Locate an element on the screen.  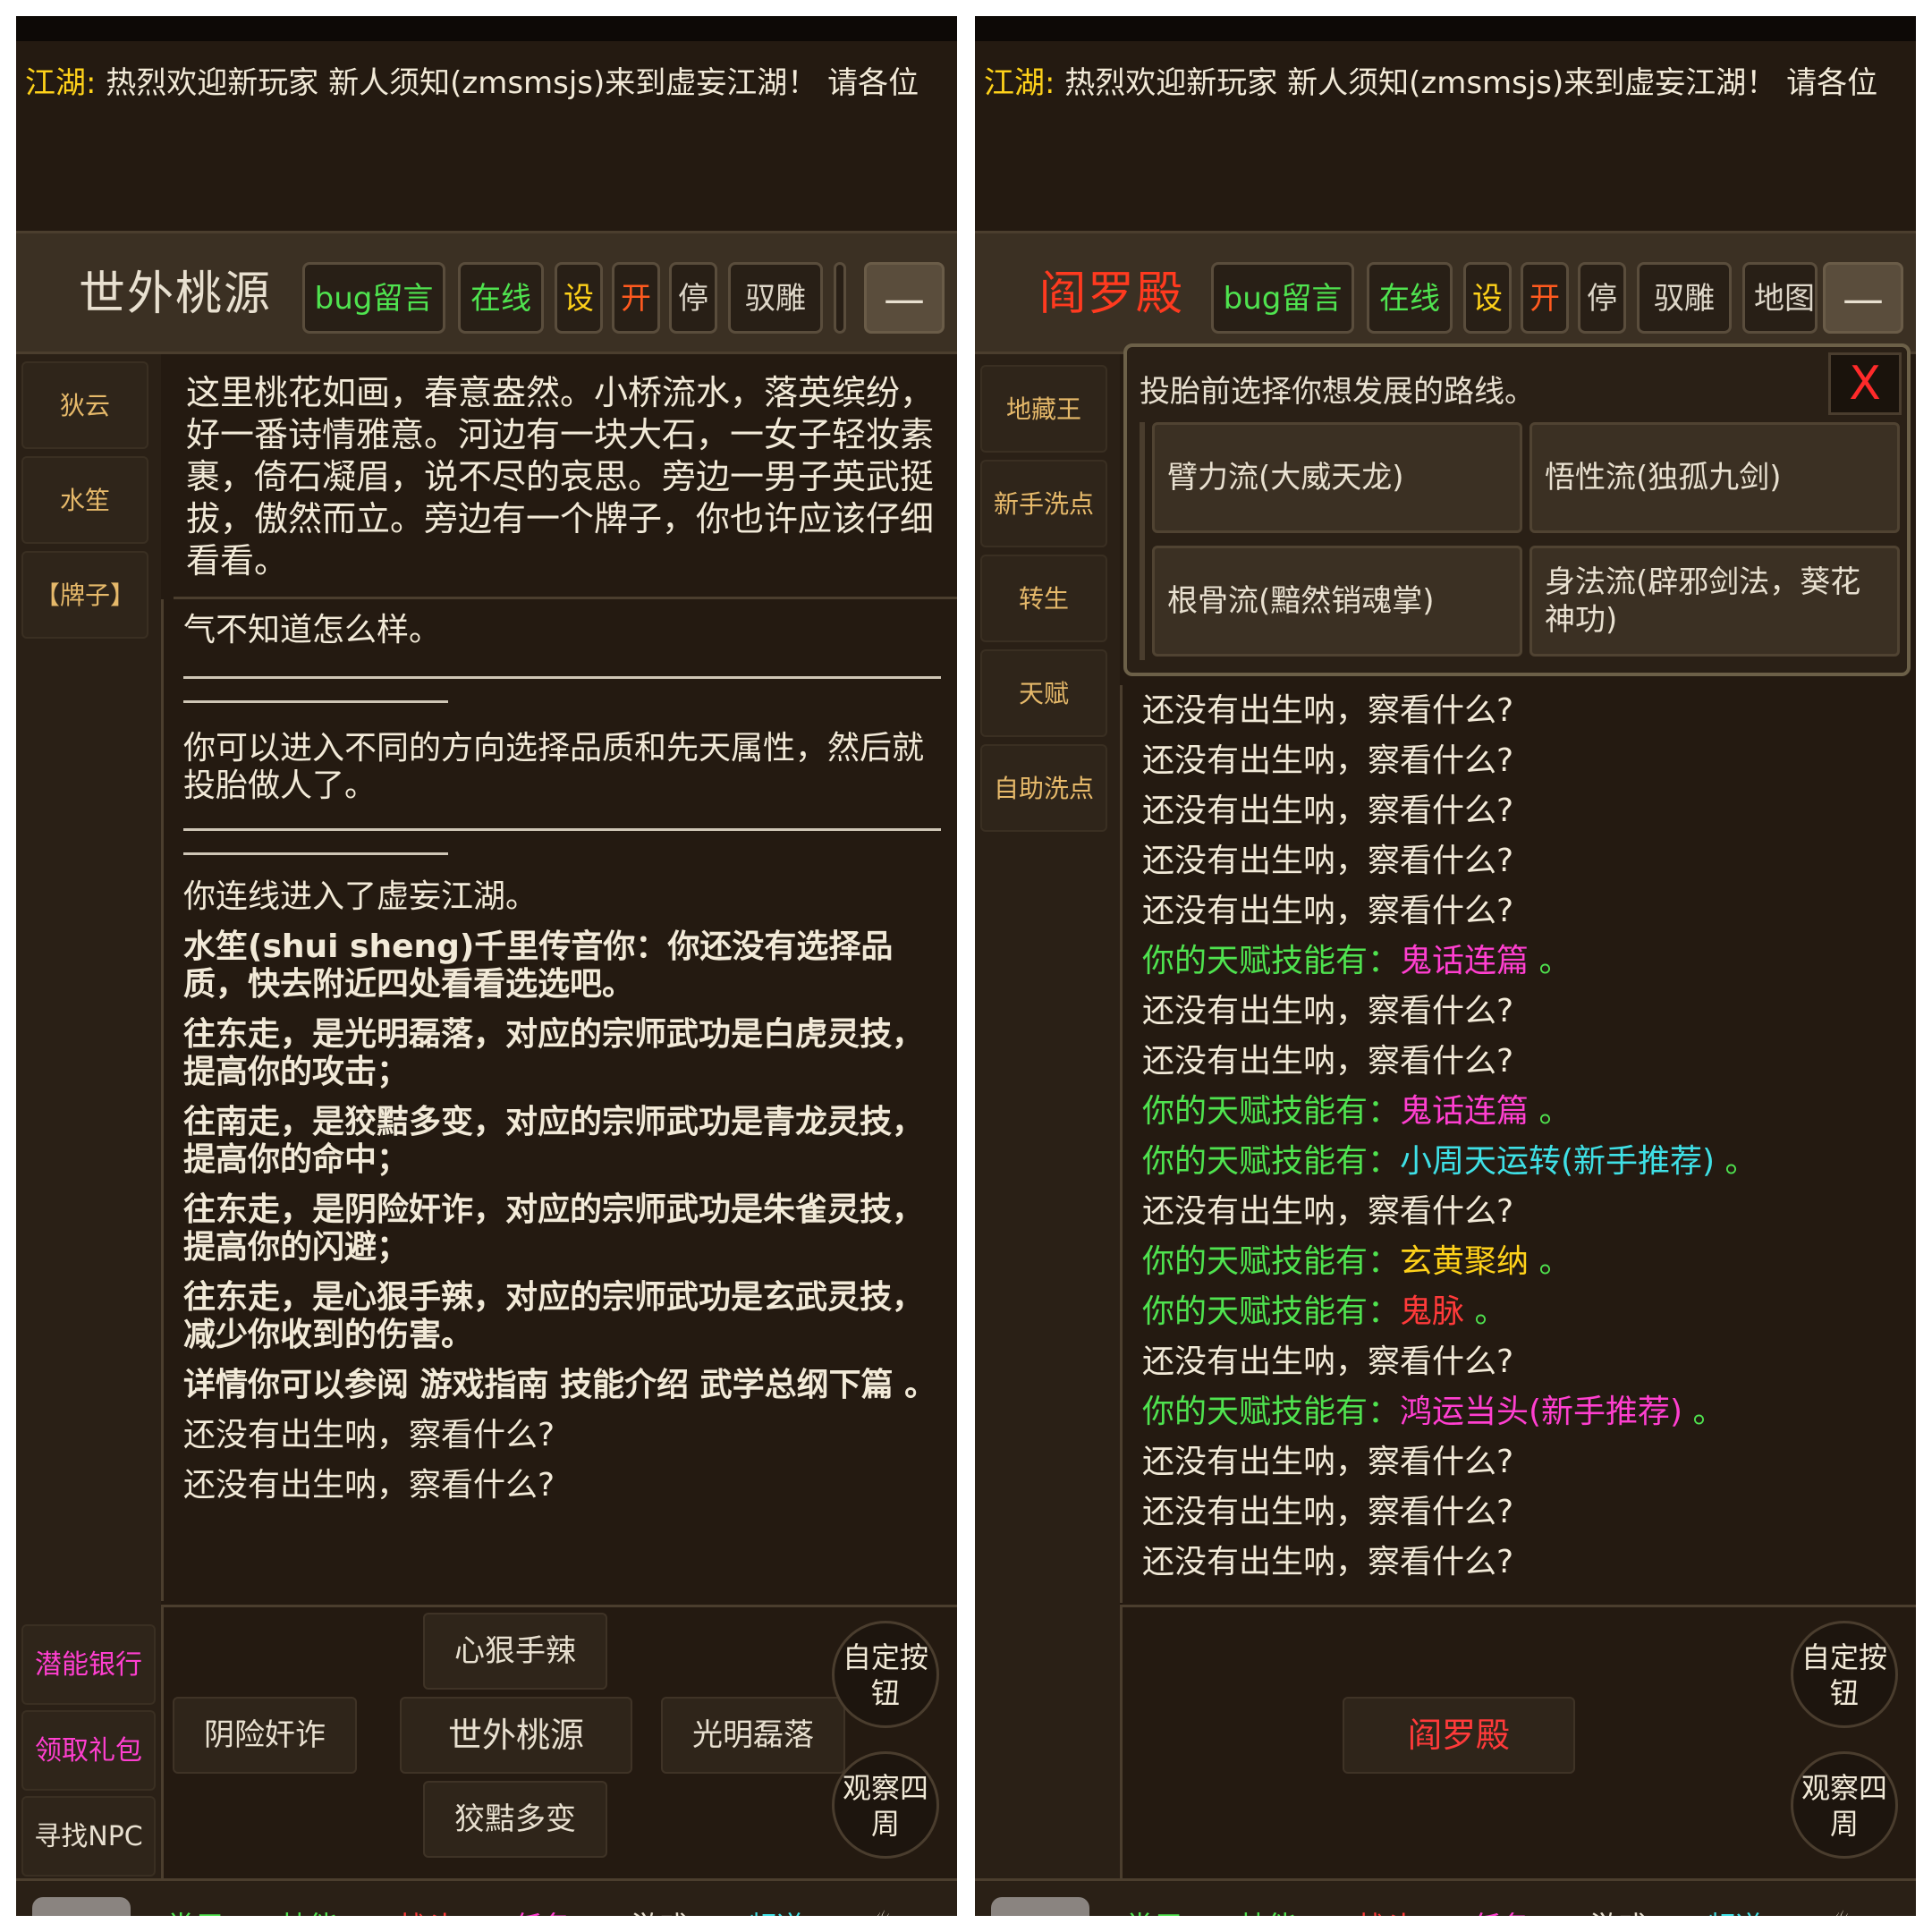
talent-line: 你的天赋技能有：鸿运当头(新手推荐) 。 is located at coordinates (1521, 1412).